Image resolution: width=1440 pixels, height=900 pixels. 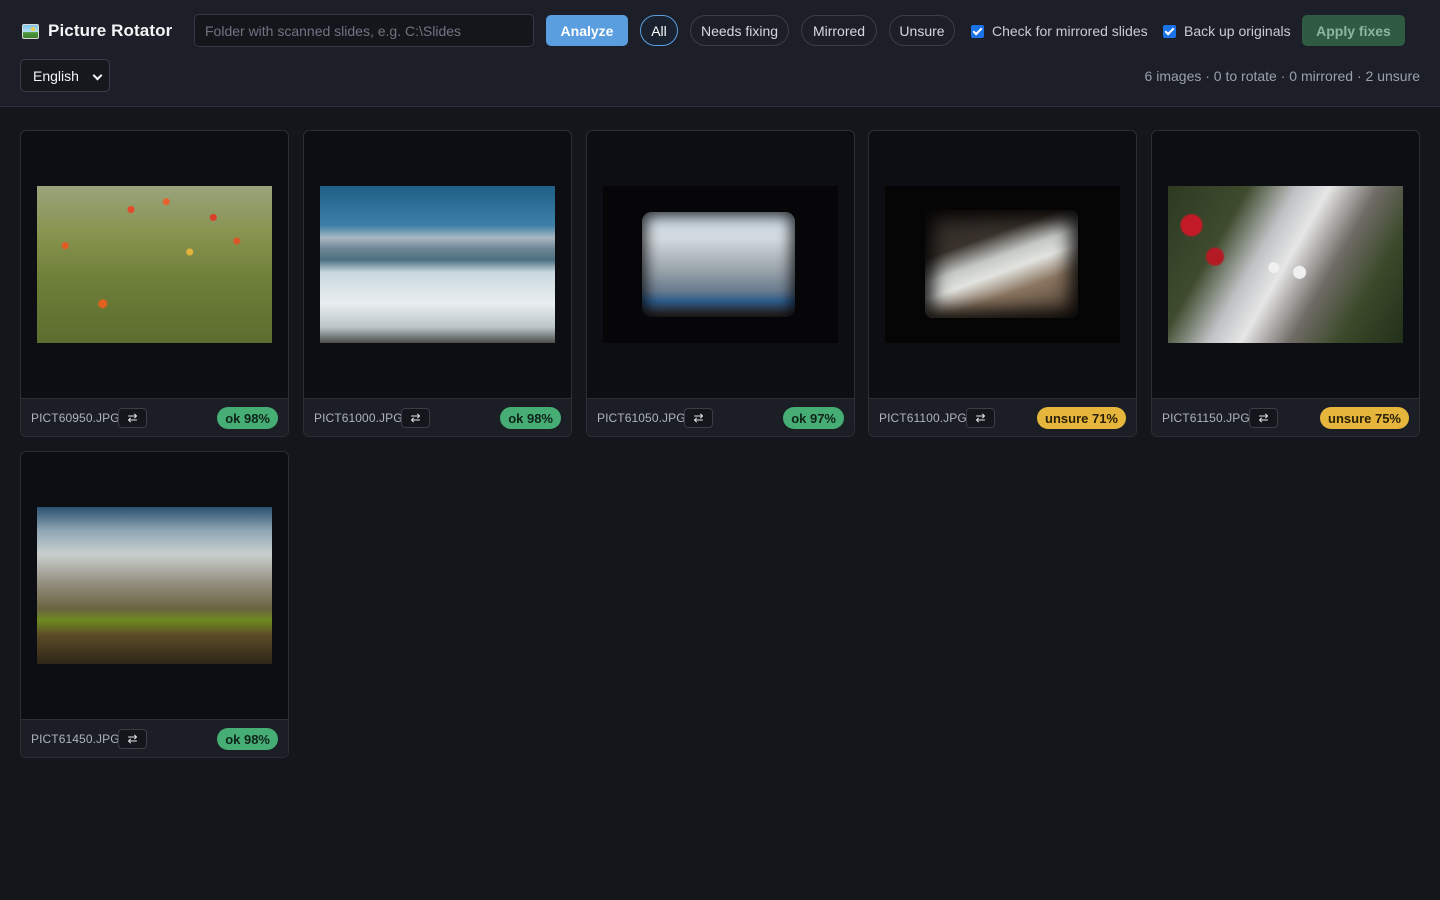 What do you see at coordinates (813, 418) in the screenshot?
I see `status-badge: ok 97%` at bounding box center [813, 418].